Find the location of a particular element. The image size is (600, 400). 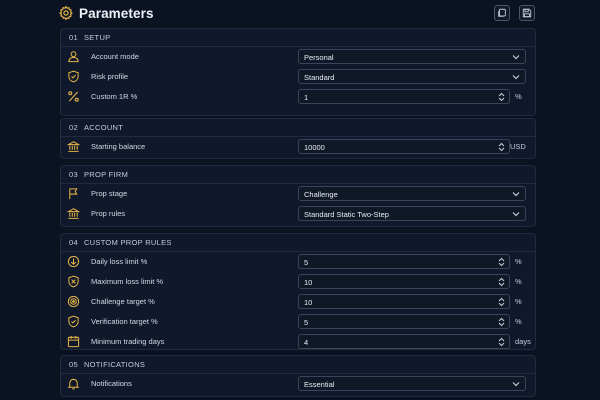

row-risk-profile: Risk profile Standard is located at coordinates (298, 77).